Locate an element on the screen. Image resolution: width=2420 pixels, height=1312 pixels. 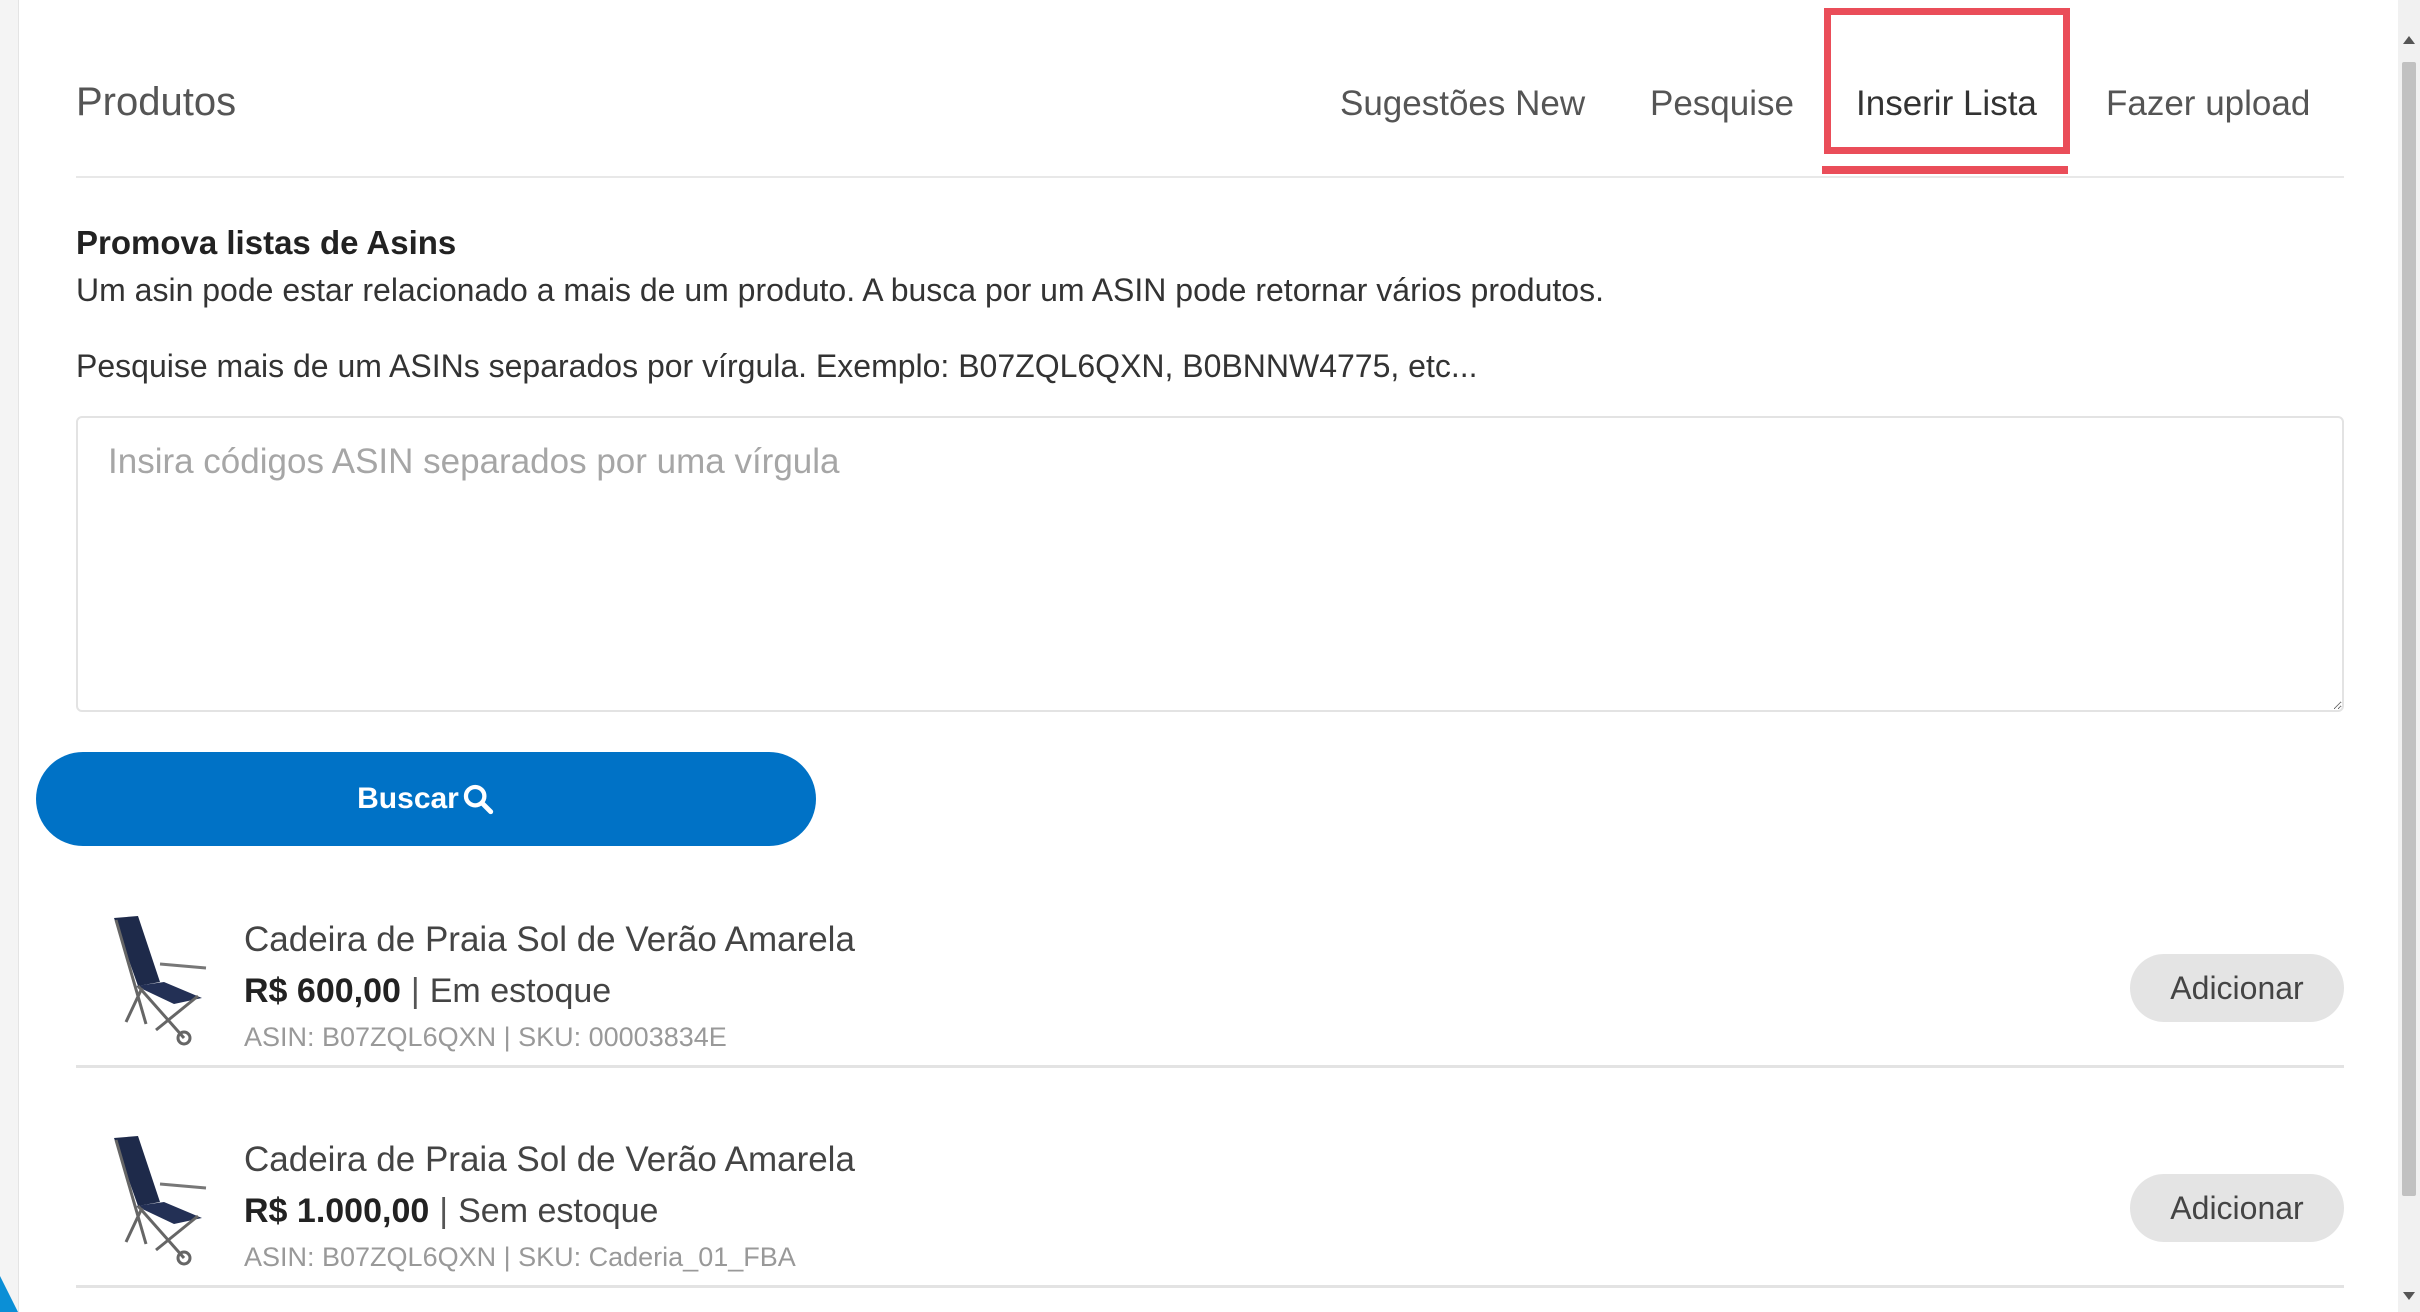
active-tab-indicator is located at coordinates (1945, 170).